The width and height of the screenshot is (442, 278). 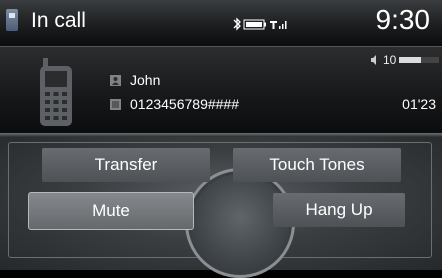 I want to click on volume-bar, so click(x=419, y=60).